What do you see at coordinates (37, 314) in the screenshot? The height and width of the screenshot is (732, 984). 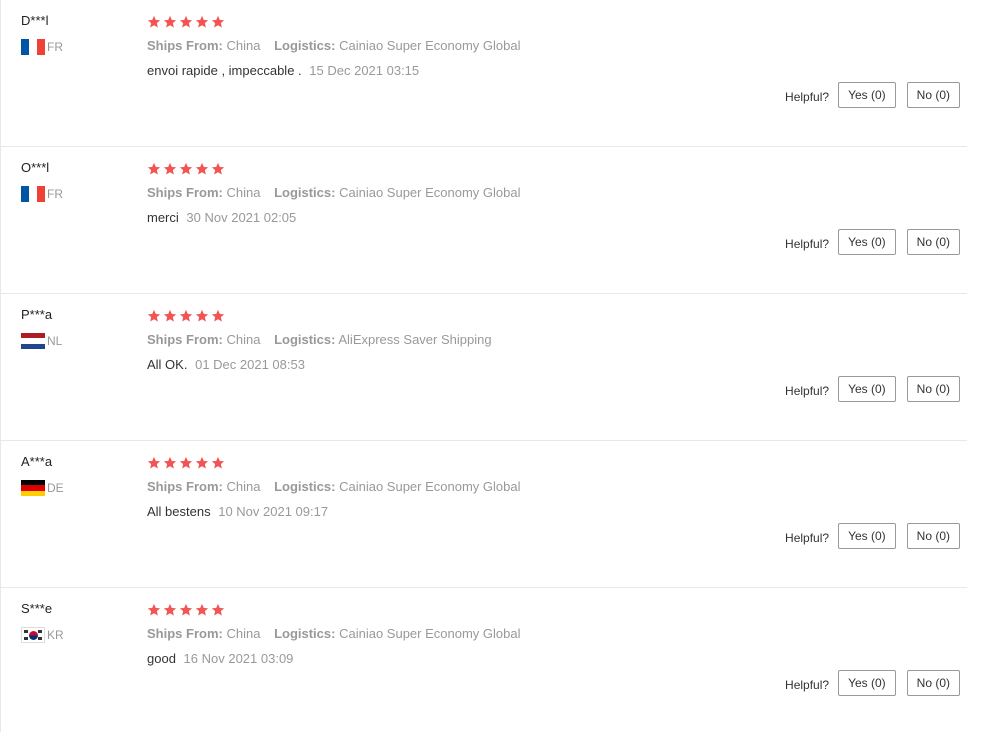 I see `reviewer-name: P***a` at bounding box center [37, 314].